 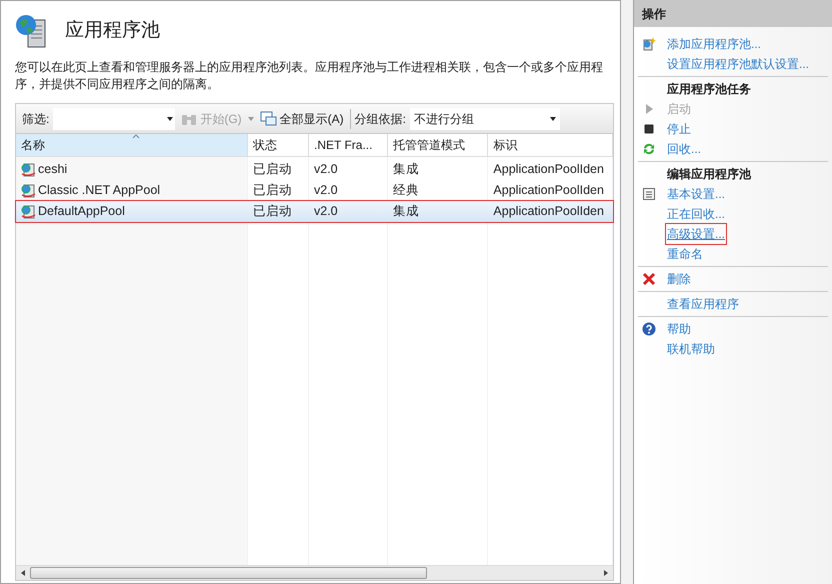 I want to click on section-heading: 应用程序池任务, so click(x=709, y=89).